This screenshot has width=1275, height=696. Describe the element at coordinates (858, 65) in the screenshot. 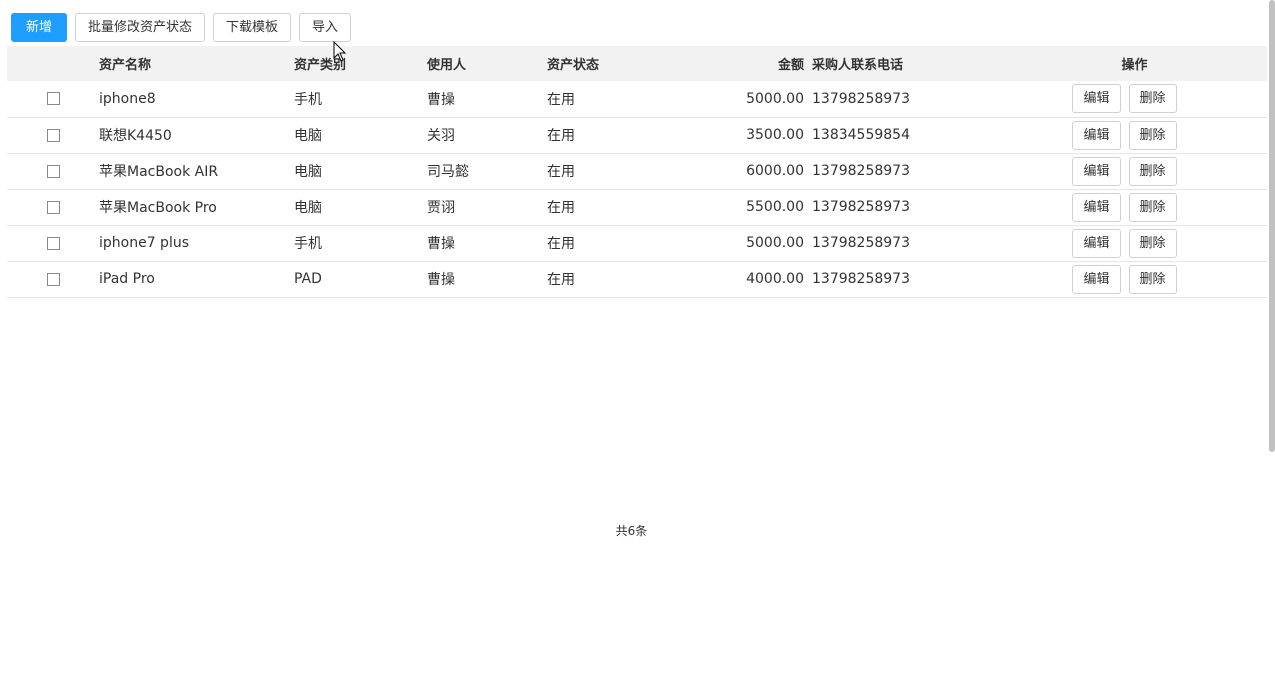

I see `header-phone: 采购人联系电话` at that location.